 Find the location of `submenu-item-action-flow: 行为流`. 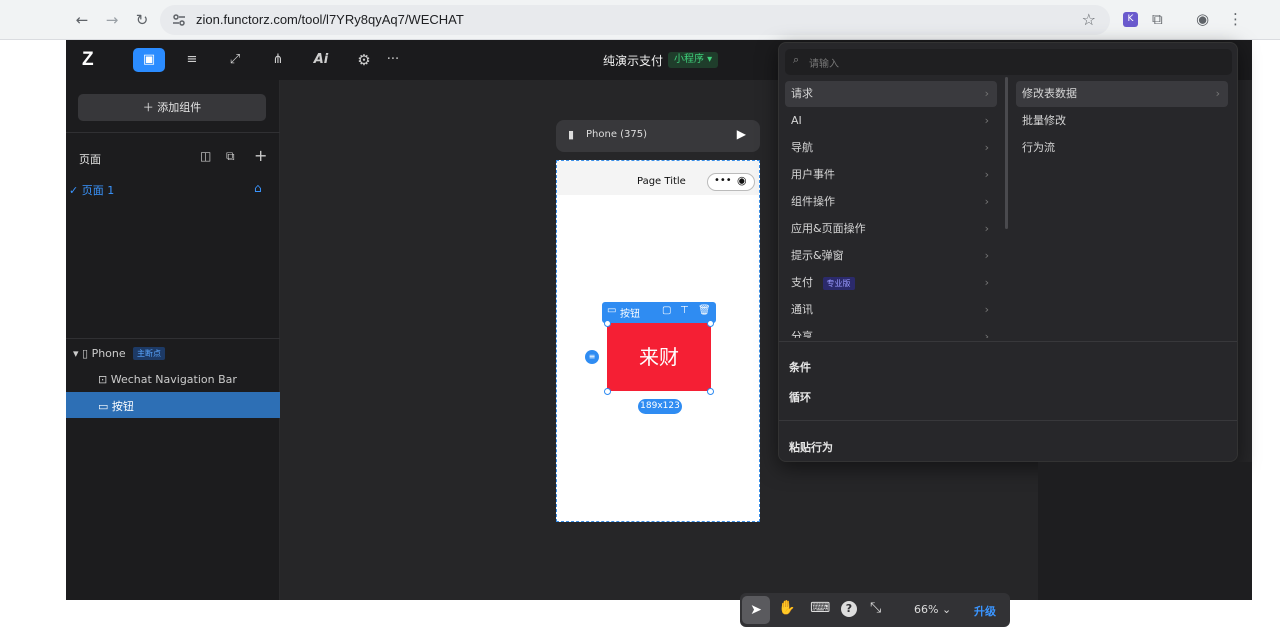

submenu-item-action-flow: 行为流 is located at coordinates (1122, 148).